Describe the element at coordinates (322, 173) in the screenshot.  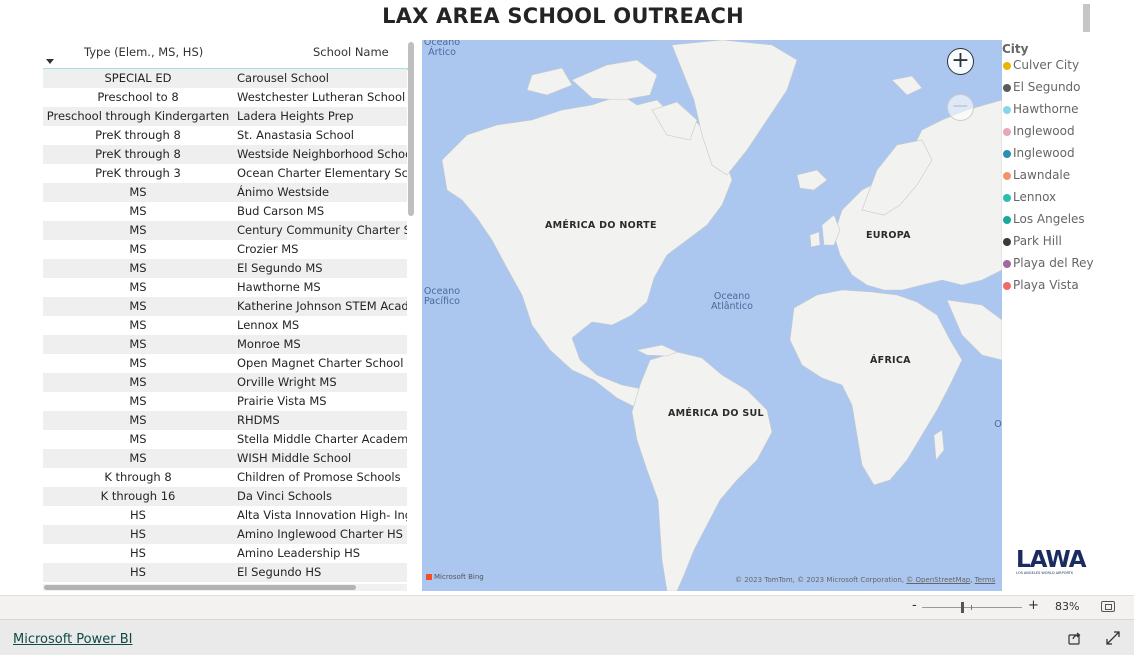
I see `cell-school-name: Ocean Charter Elementary School` at that location.